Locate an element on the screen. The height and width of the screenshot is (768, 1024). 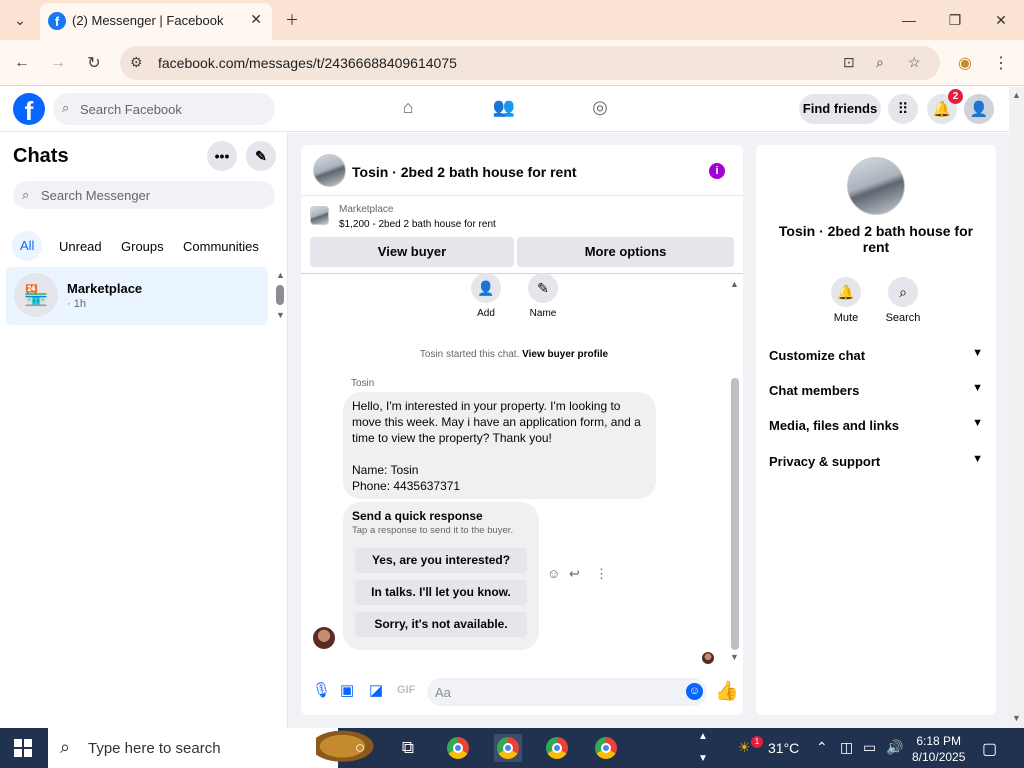
search-action: ⌕ Search is located at coordinates (903, 300).